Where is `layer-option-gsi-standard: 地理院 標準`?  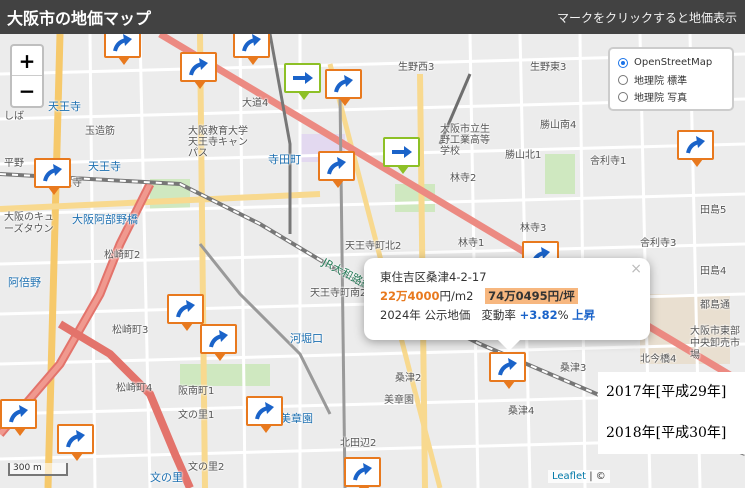 layer-option-gsi-standard: 地理院 標準 is located at coordinates (671, 79).